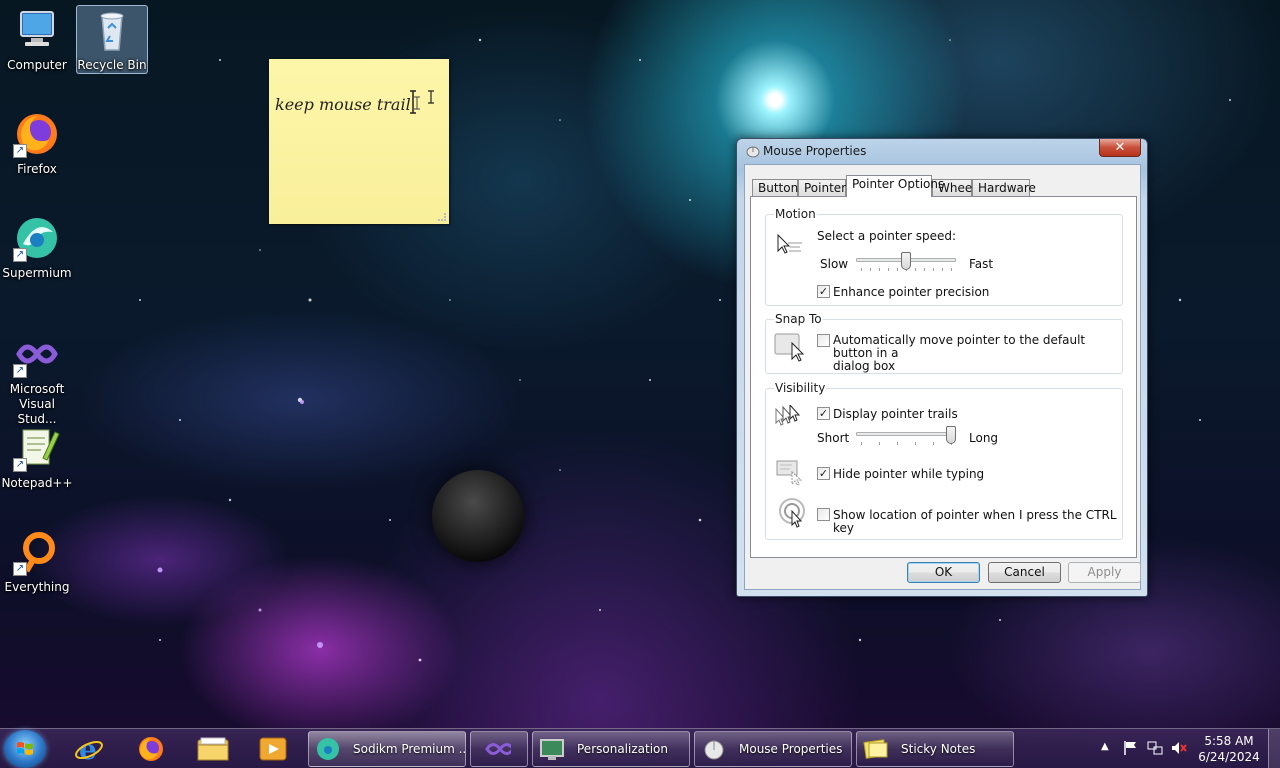  Describe the element at coordinates (1229, 757) in the screenshot. I see `clock-date: 6/24/2024` at that location.